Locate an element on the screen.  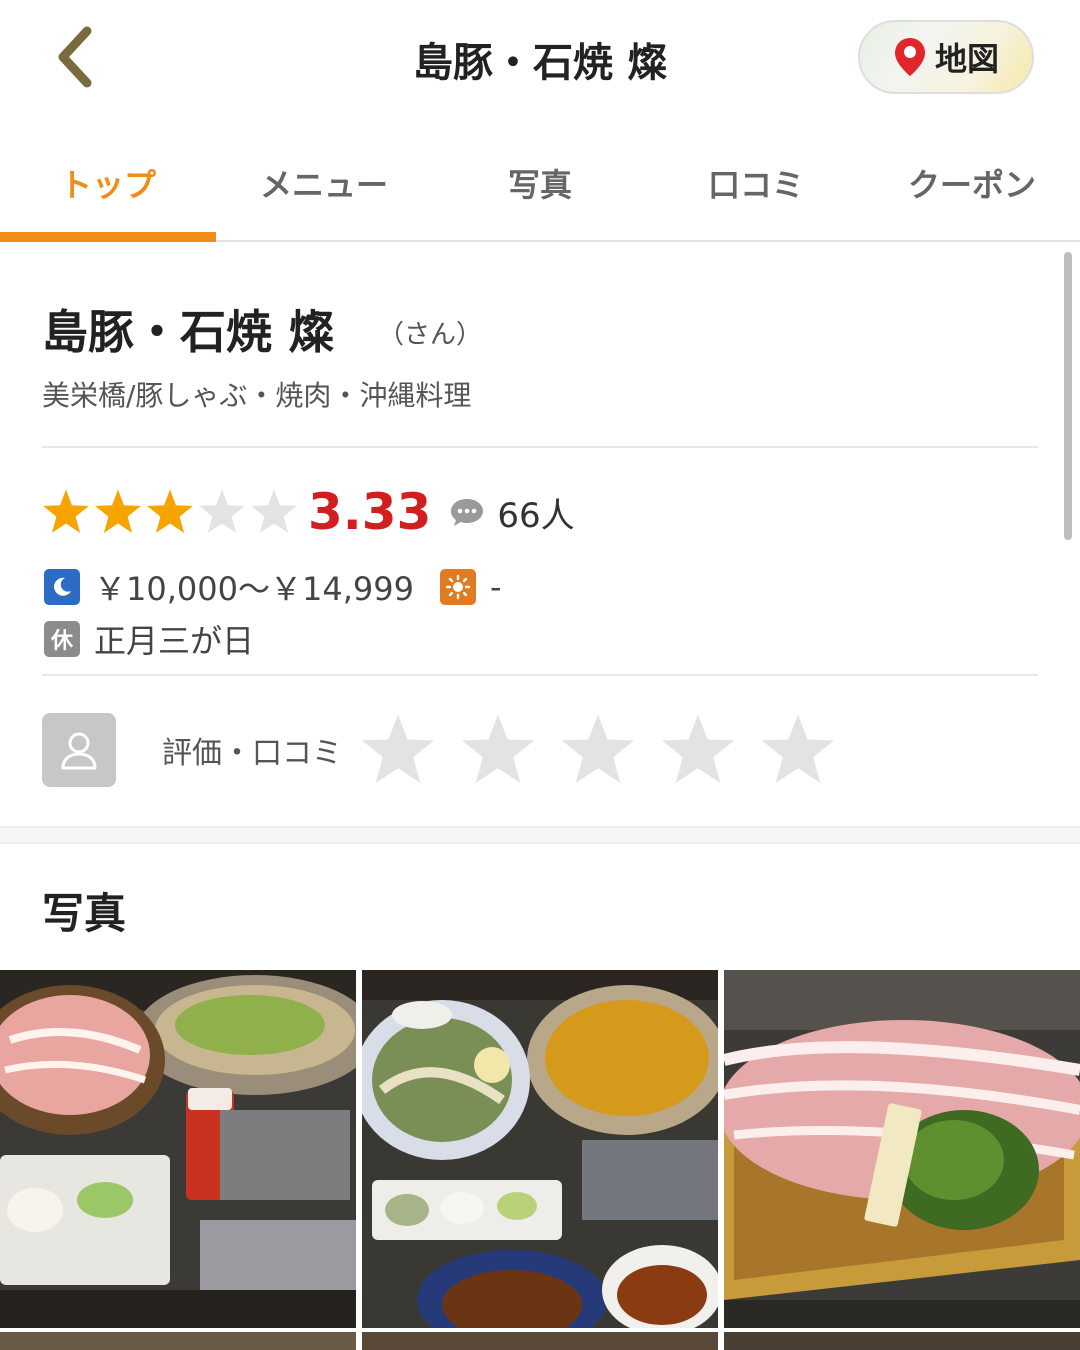
app-header: 島豚・石焼 燦 地図 is located at coordinates (540, 60).